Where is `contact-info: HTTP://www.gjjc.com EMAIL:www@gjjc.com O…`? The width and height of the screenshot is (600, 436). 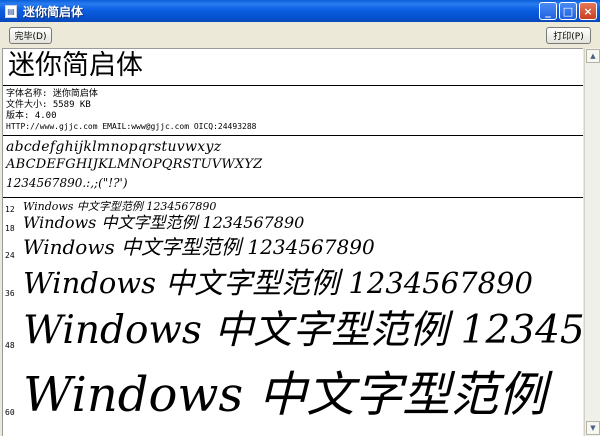
contact-info: HTTP://www.gjjc.com EMAIL:www@gjjc.com O… is located at coordinates (131, 126).